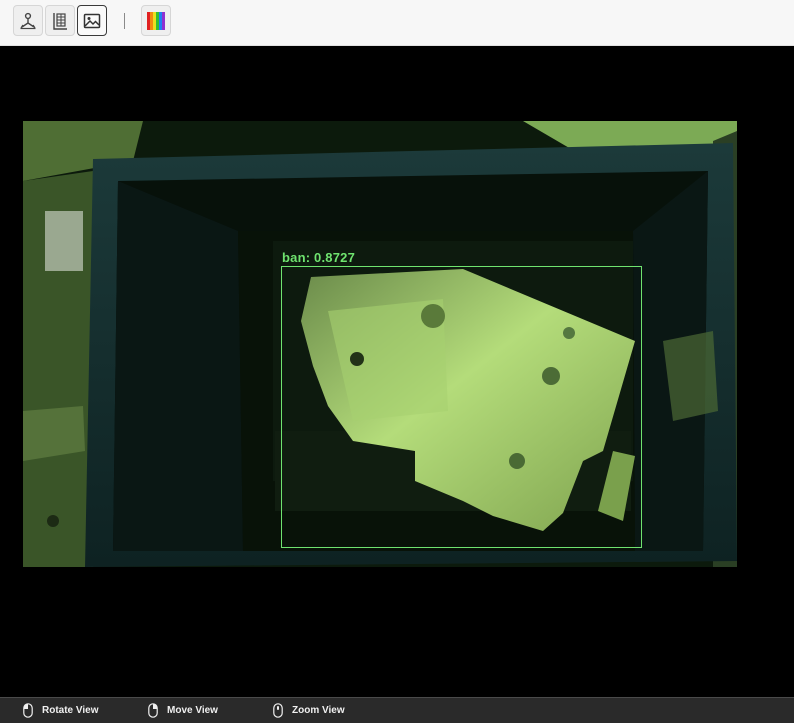 Image resolution: width=794 pixels, height=723 pixels. What do you see at coordinates (192, 710) in the screenshot?
I see `move-view-label: Move View` at bounding box center [192, 710].